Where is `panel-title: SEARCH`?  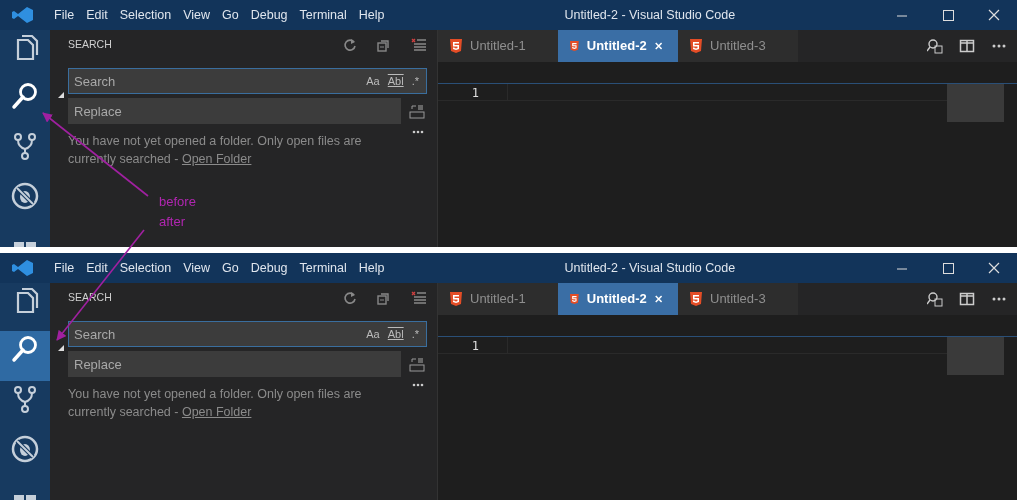
panel-title: SEARCH is located at coordinates (90, 45).